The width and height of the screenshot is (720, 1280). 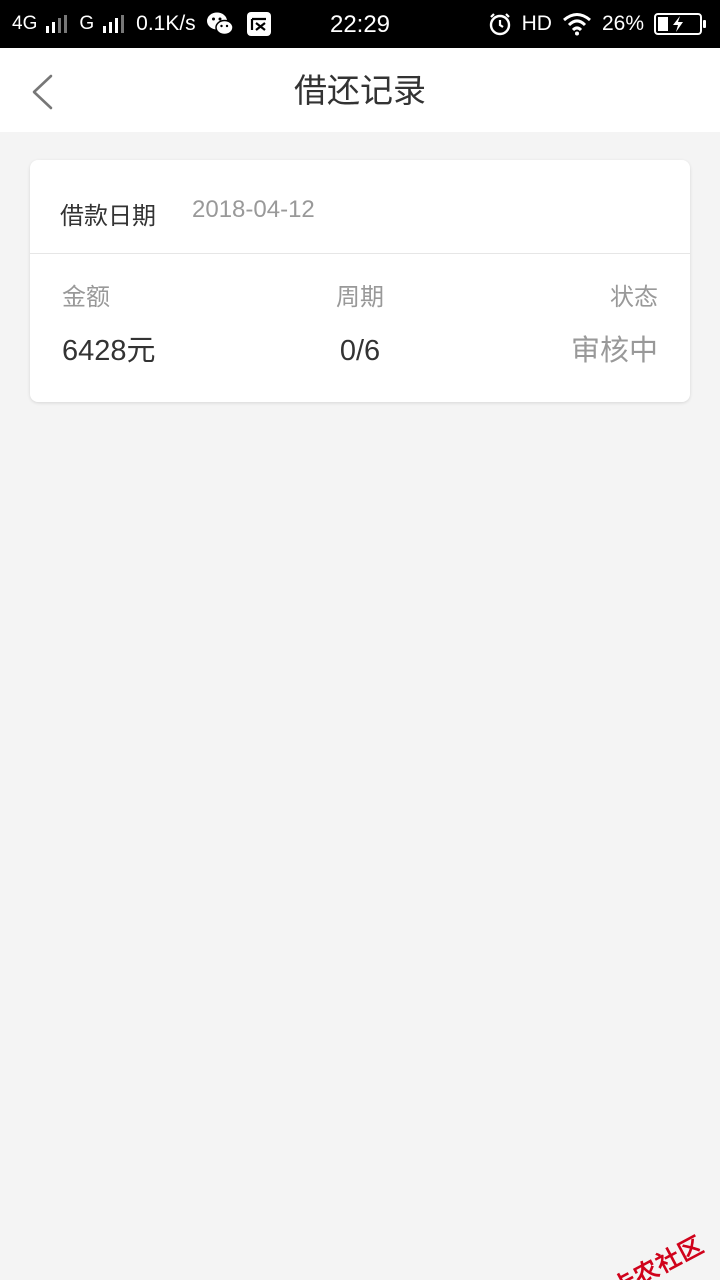 I want to click on status-bar: 4G G 0.1K/s 22:29 HD 26%, so click(x=360, y=24).